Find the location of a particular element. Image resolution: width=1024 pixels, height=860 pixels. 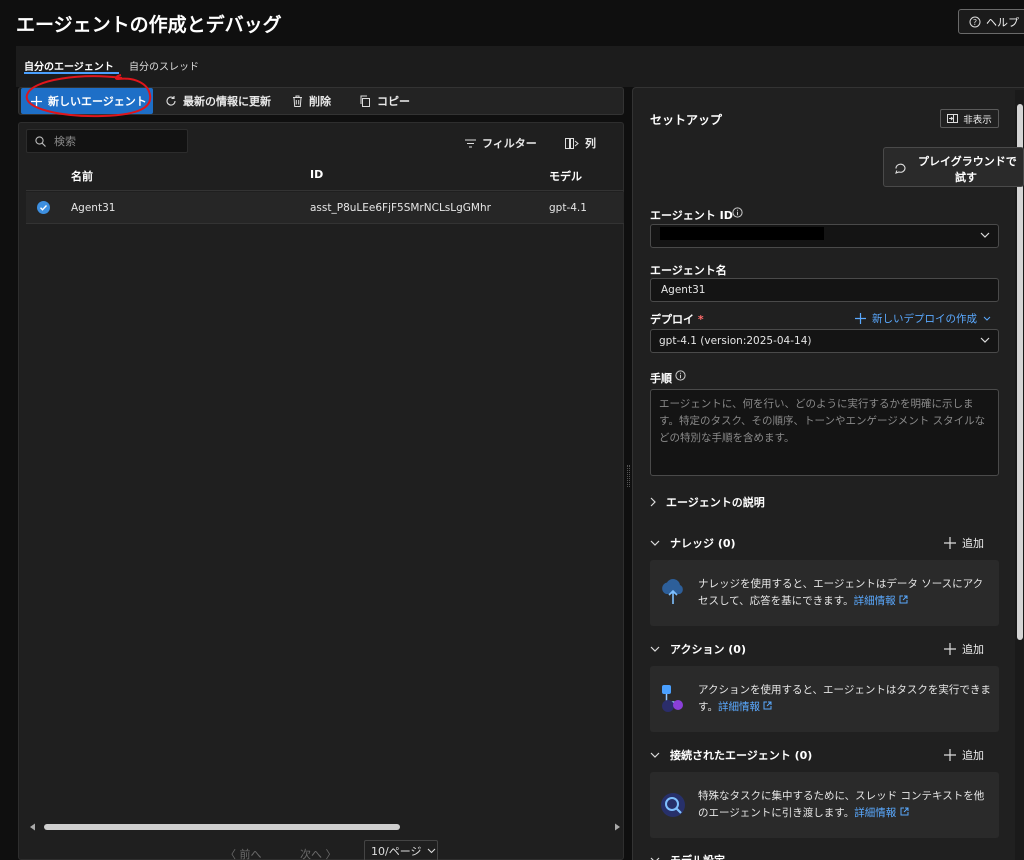

delete-label: 削除 is located at coordinates (320, 101).